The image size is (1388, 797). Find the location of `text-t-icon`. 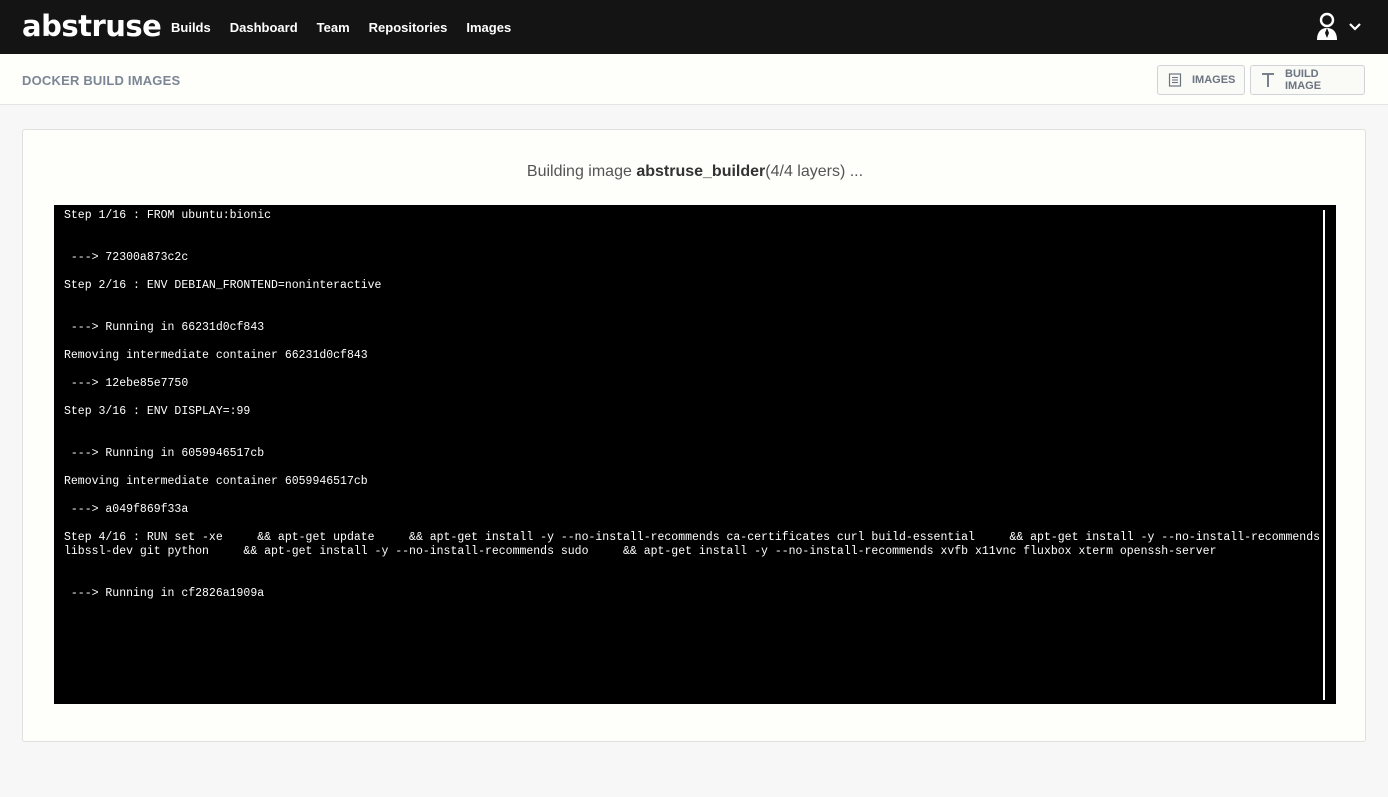

text-t-icon is located at coordinates (1268, 80).